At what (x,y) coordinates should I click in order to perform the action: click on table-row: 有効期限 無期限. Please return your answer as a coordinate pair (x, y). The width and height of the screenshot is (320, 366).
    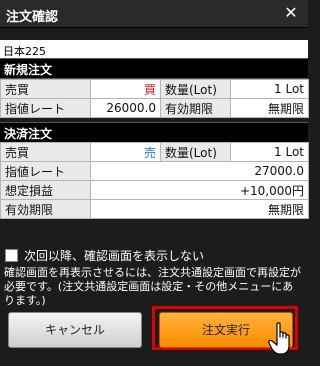
    Looking at the image, I should click on (154, 209).